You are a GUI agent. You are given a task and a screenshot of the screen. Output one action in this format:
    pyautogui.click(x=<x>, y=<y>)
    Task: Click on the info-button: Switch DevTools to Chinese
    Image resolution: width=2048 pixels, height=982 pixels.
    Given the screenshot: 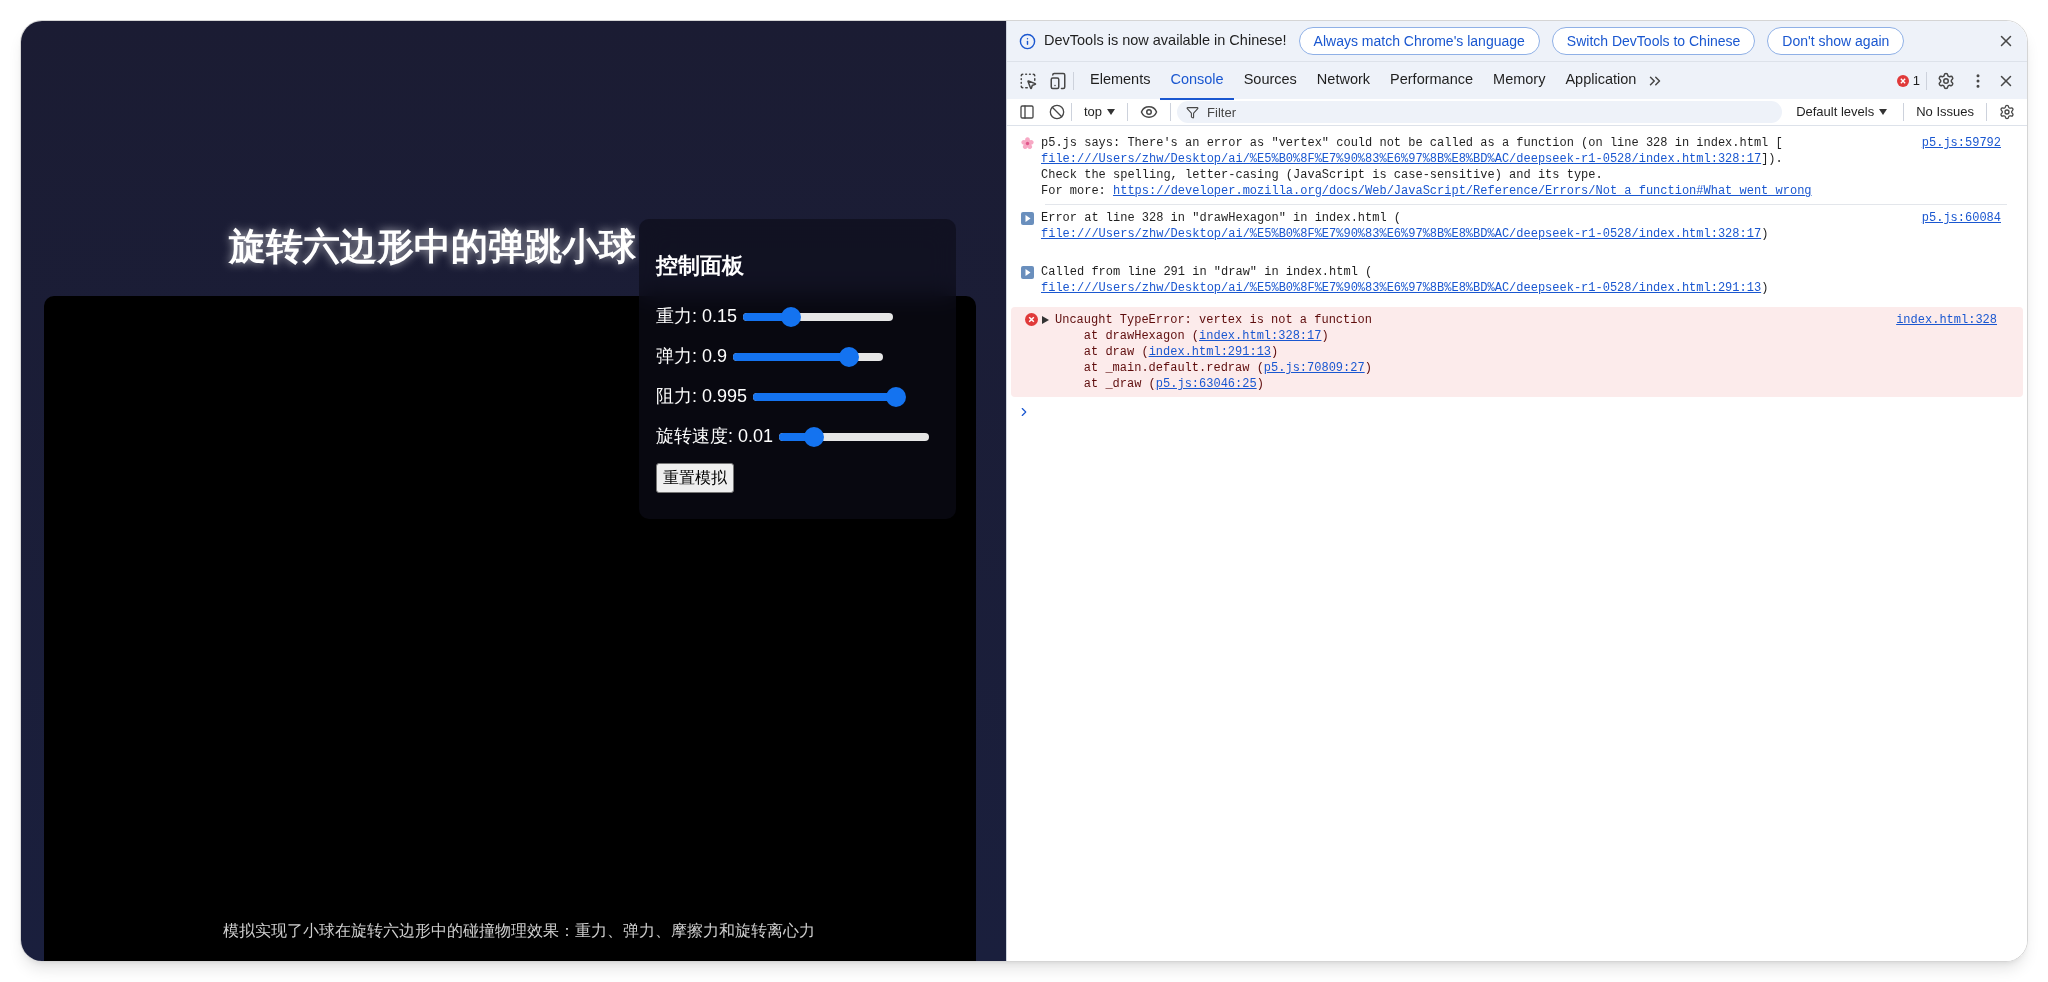 What is the action you would take?
    pyautogui.click(x=1653, y=41)
    